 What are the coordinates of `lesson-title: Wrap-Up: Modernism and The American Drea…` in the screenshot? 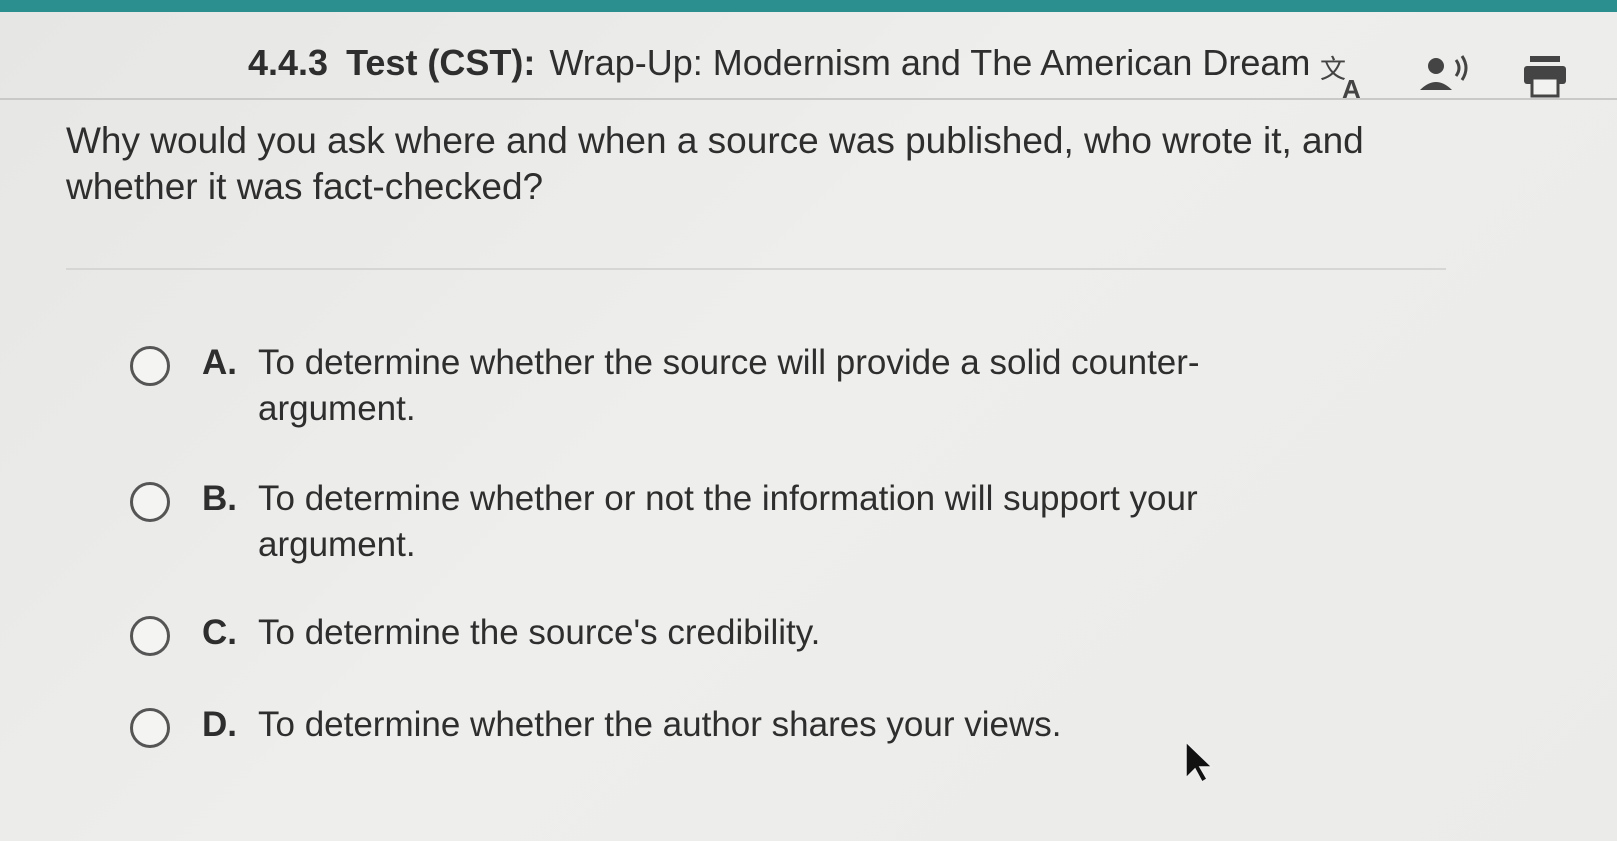 It's located at (930, 62).